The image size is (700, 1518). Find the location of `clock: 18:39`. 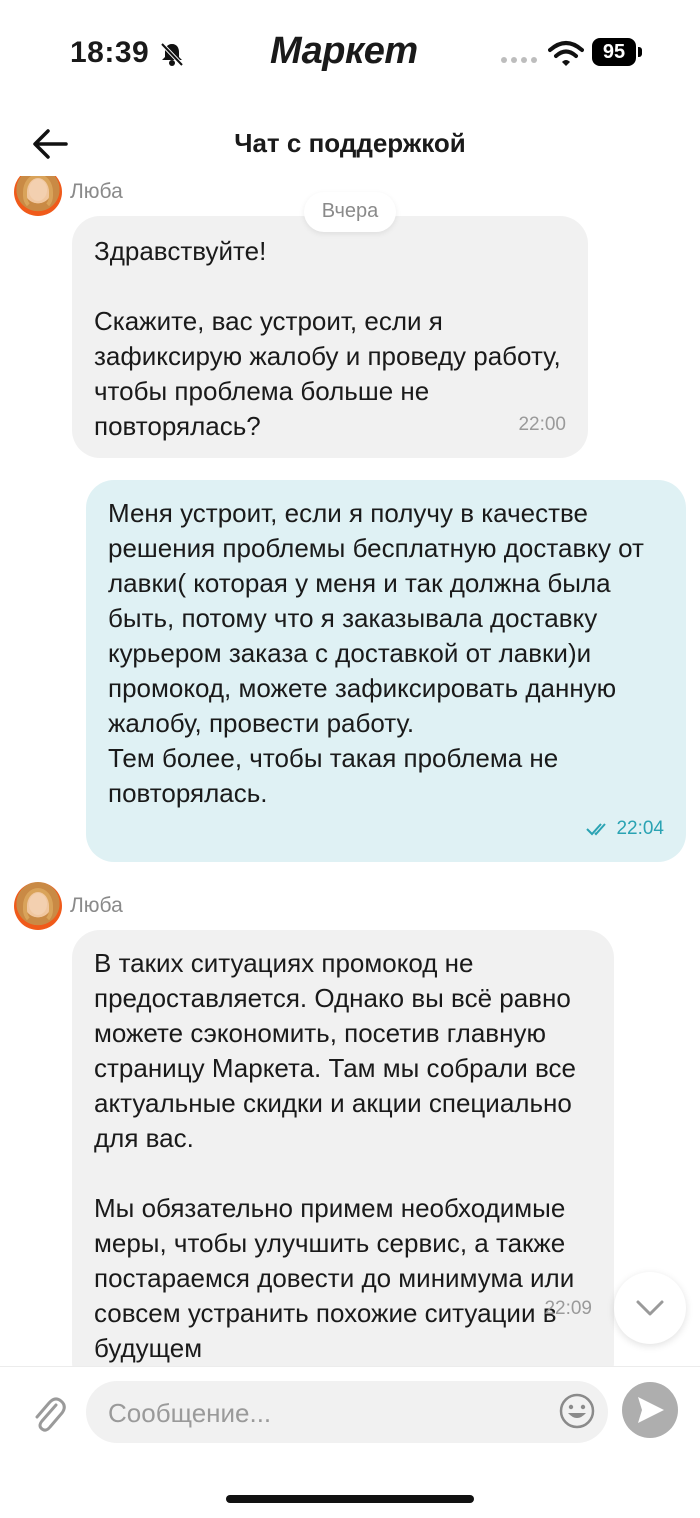

clock: 18:39 is located at coordinates (110, 52).